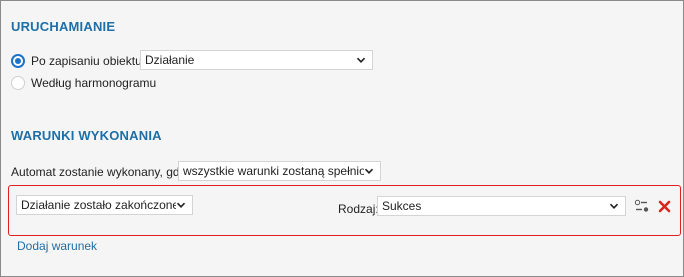 This screenshot has height=277, width=684. Describe the element at coordinates (86, 135) in the screenshot. I see `conditions-section-title: WARUNKI WYKONANIA` at that location.